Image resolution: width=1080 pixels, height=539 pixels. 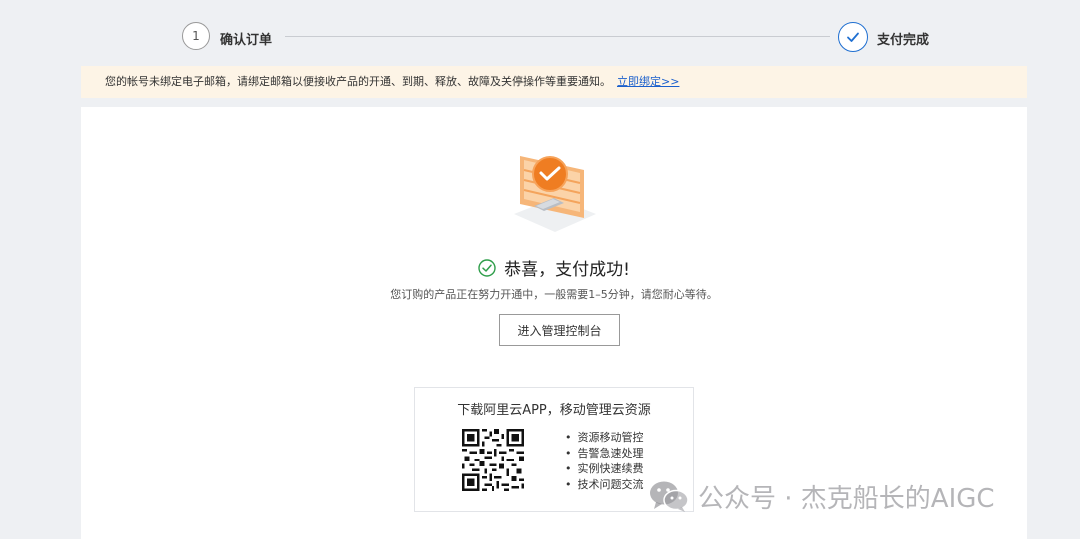 I want to click on app-feature-item: 技术问题交流, so click(x=604, y=485).